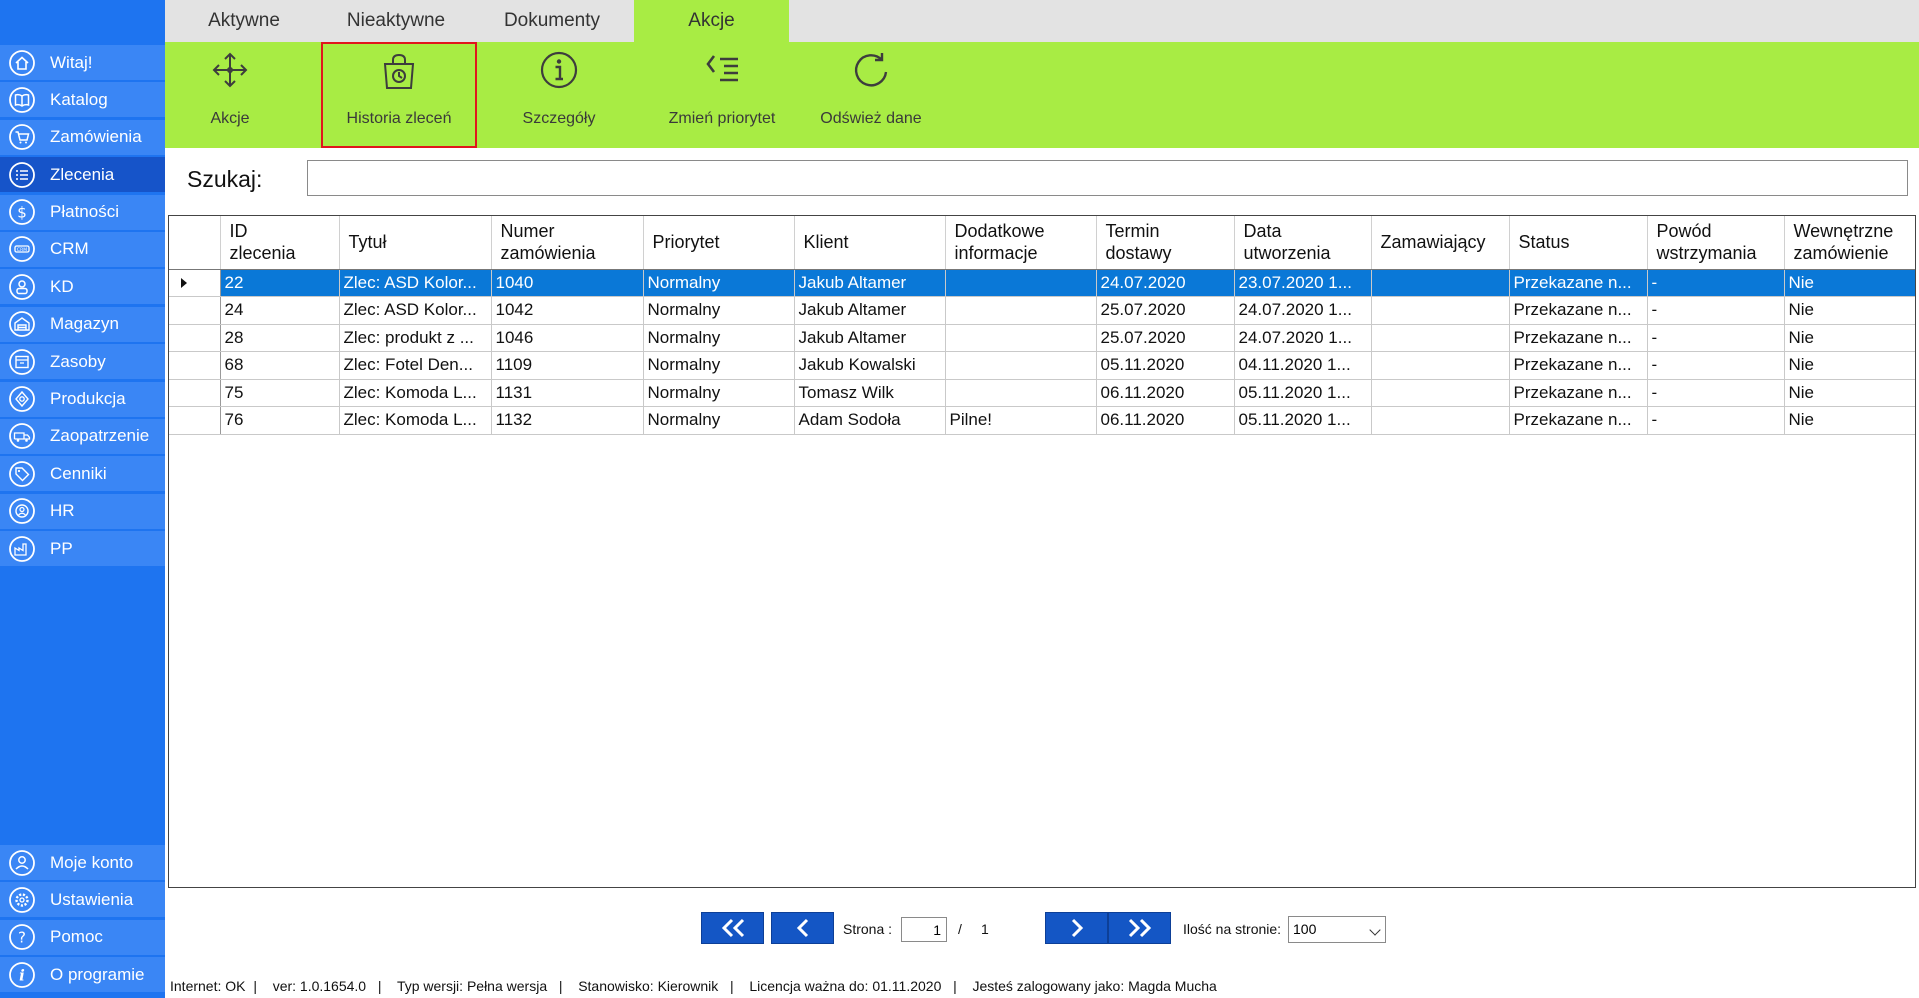 The height and width of the screenshot is (998, 1919). I want to click on sidebar-item-zlecenia: Zlecenia, so click(82, 175).